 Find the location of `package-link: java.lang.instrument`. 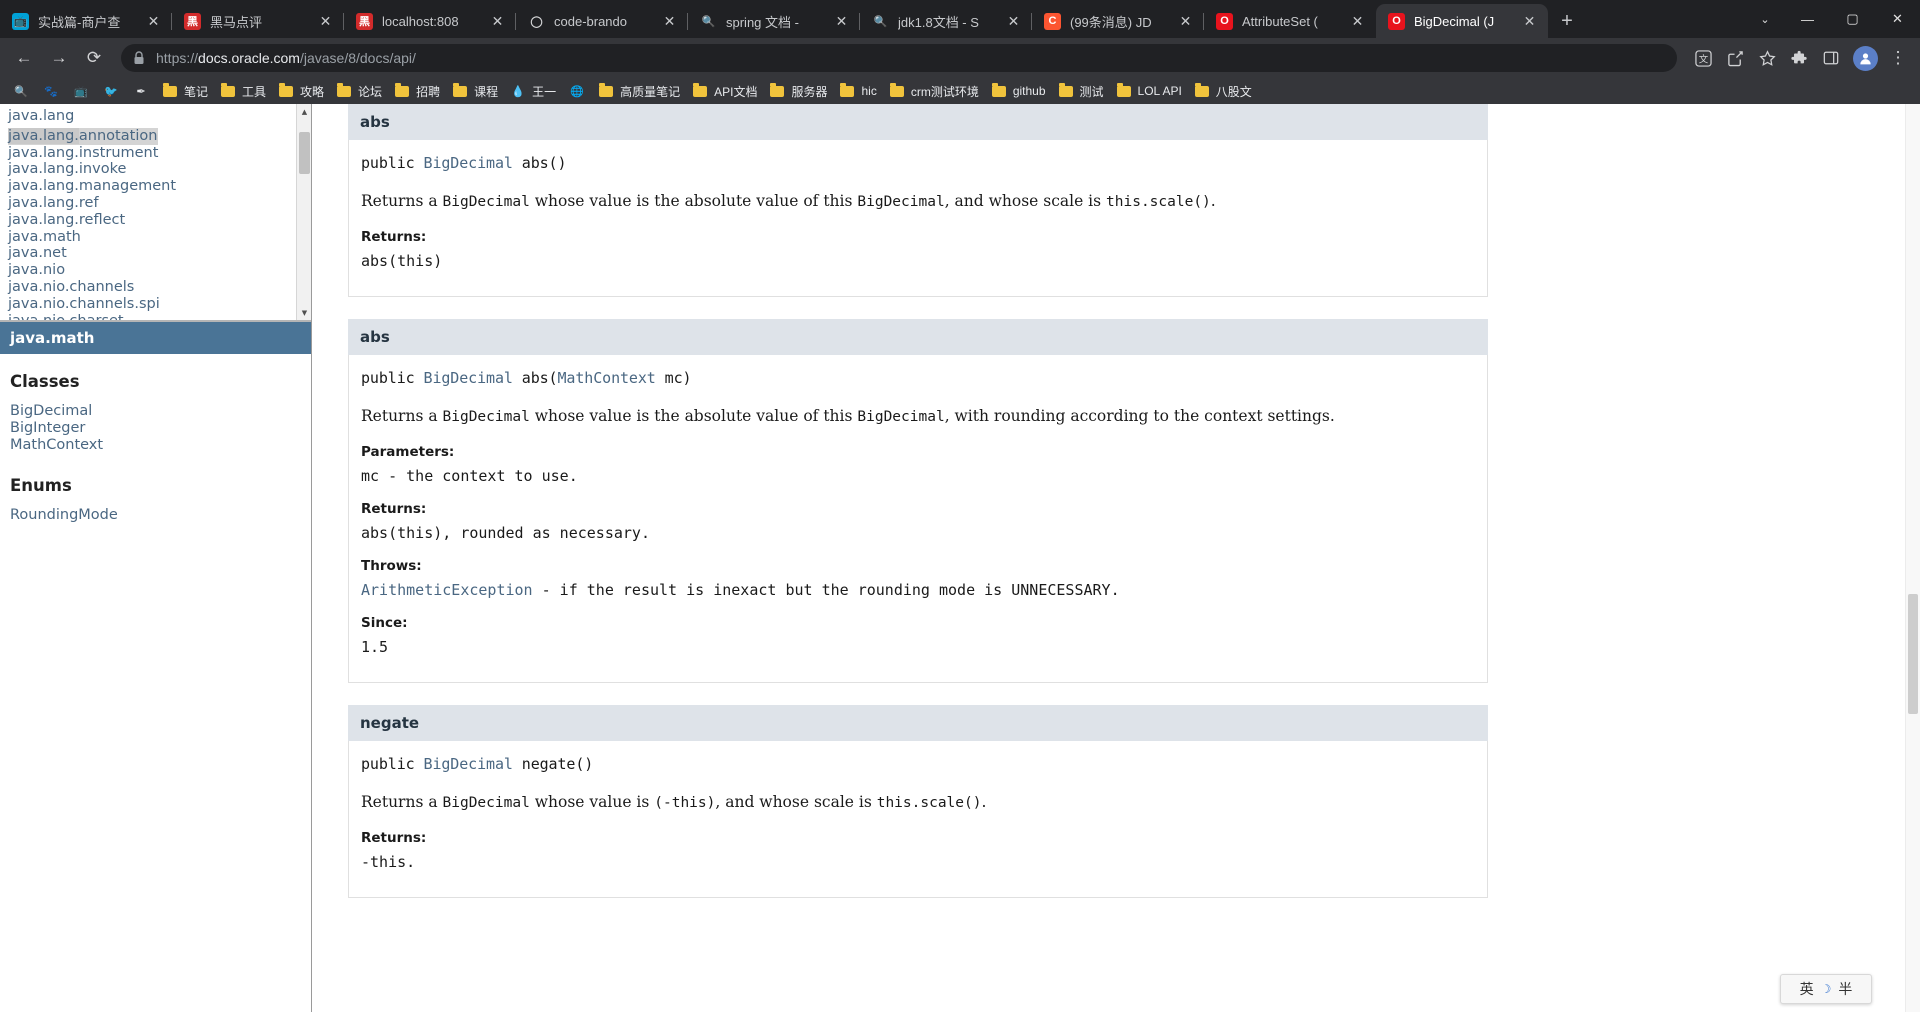

package-link: java.lang.instrument is located at coordinates (159, 153).